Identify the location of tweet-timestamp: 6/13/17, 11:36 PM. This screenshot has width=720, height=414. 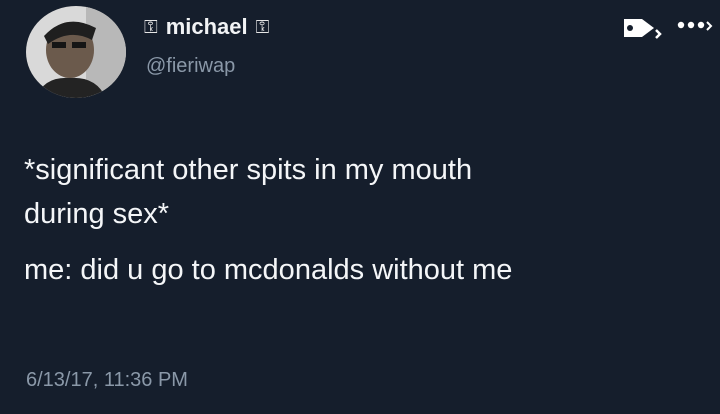
(107, 380).